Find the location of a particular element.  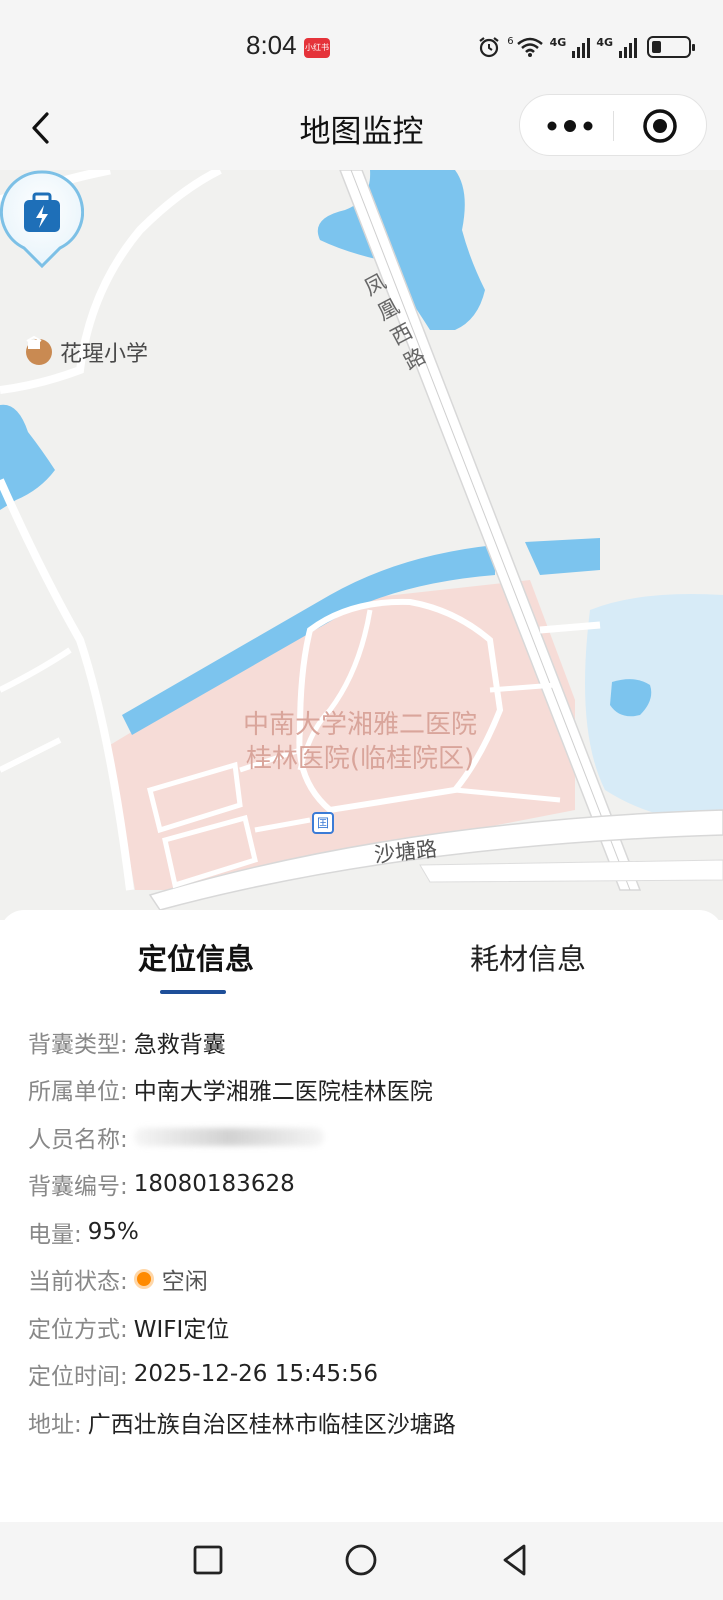

unit-value: 中南大学湘雅二医院桂林医院 is located at coordinates (283, 1092).